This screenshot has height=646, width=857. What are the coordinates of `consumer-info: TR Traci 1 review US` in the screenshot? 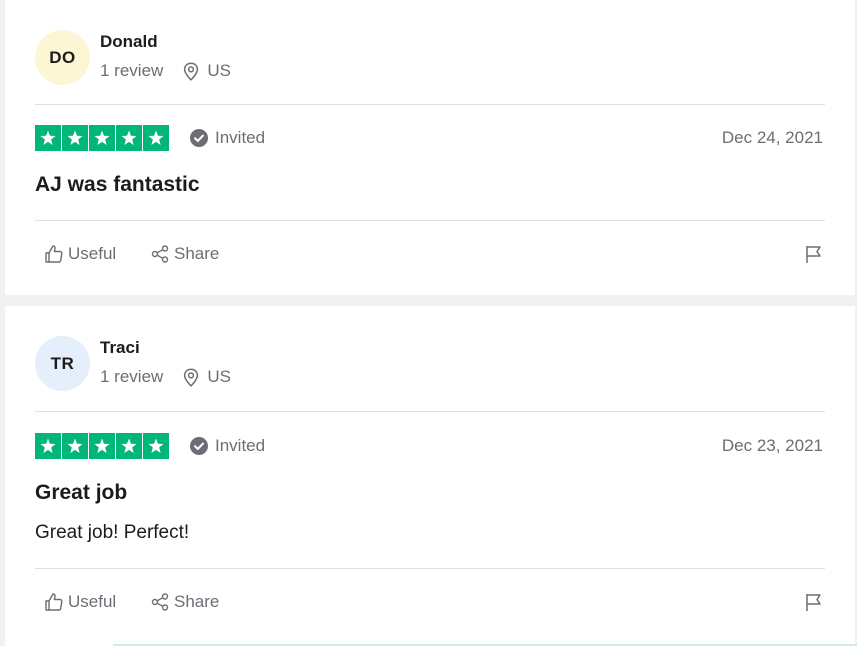 It's located at (235, 364).